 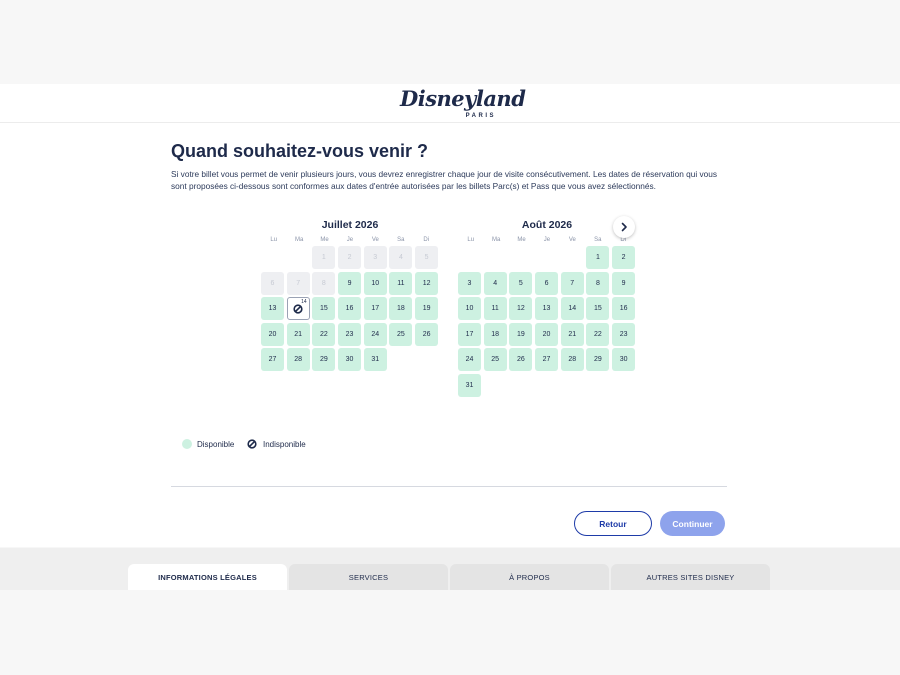 I want to click on day-cell-past: 1, so click(x=324, y=257).